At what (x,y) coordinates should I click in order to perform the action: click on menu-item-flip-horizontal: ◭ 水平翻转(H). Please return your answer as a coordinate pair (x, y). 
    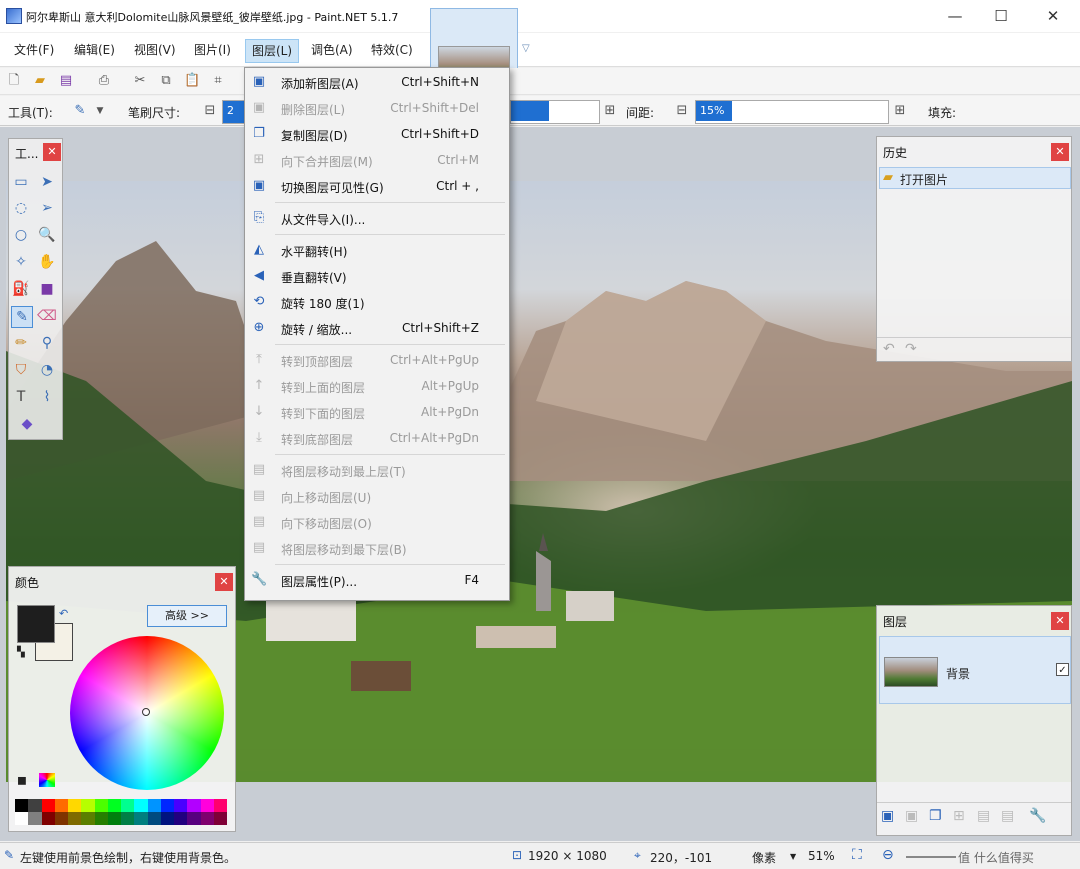
    Looking at the image, I should click on (377, 250).